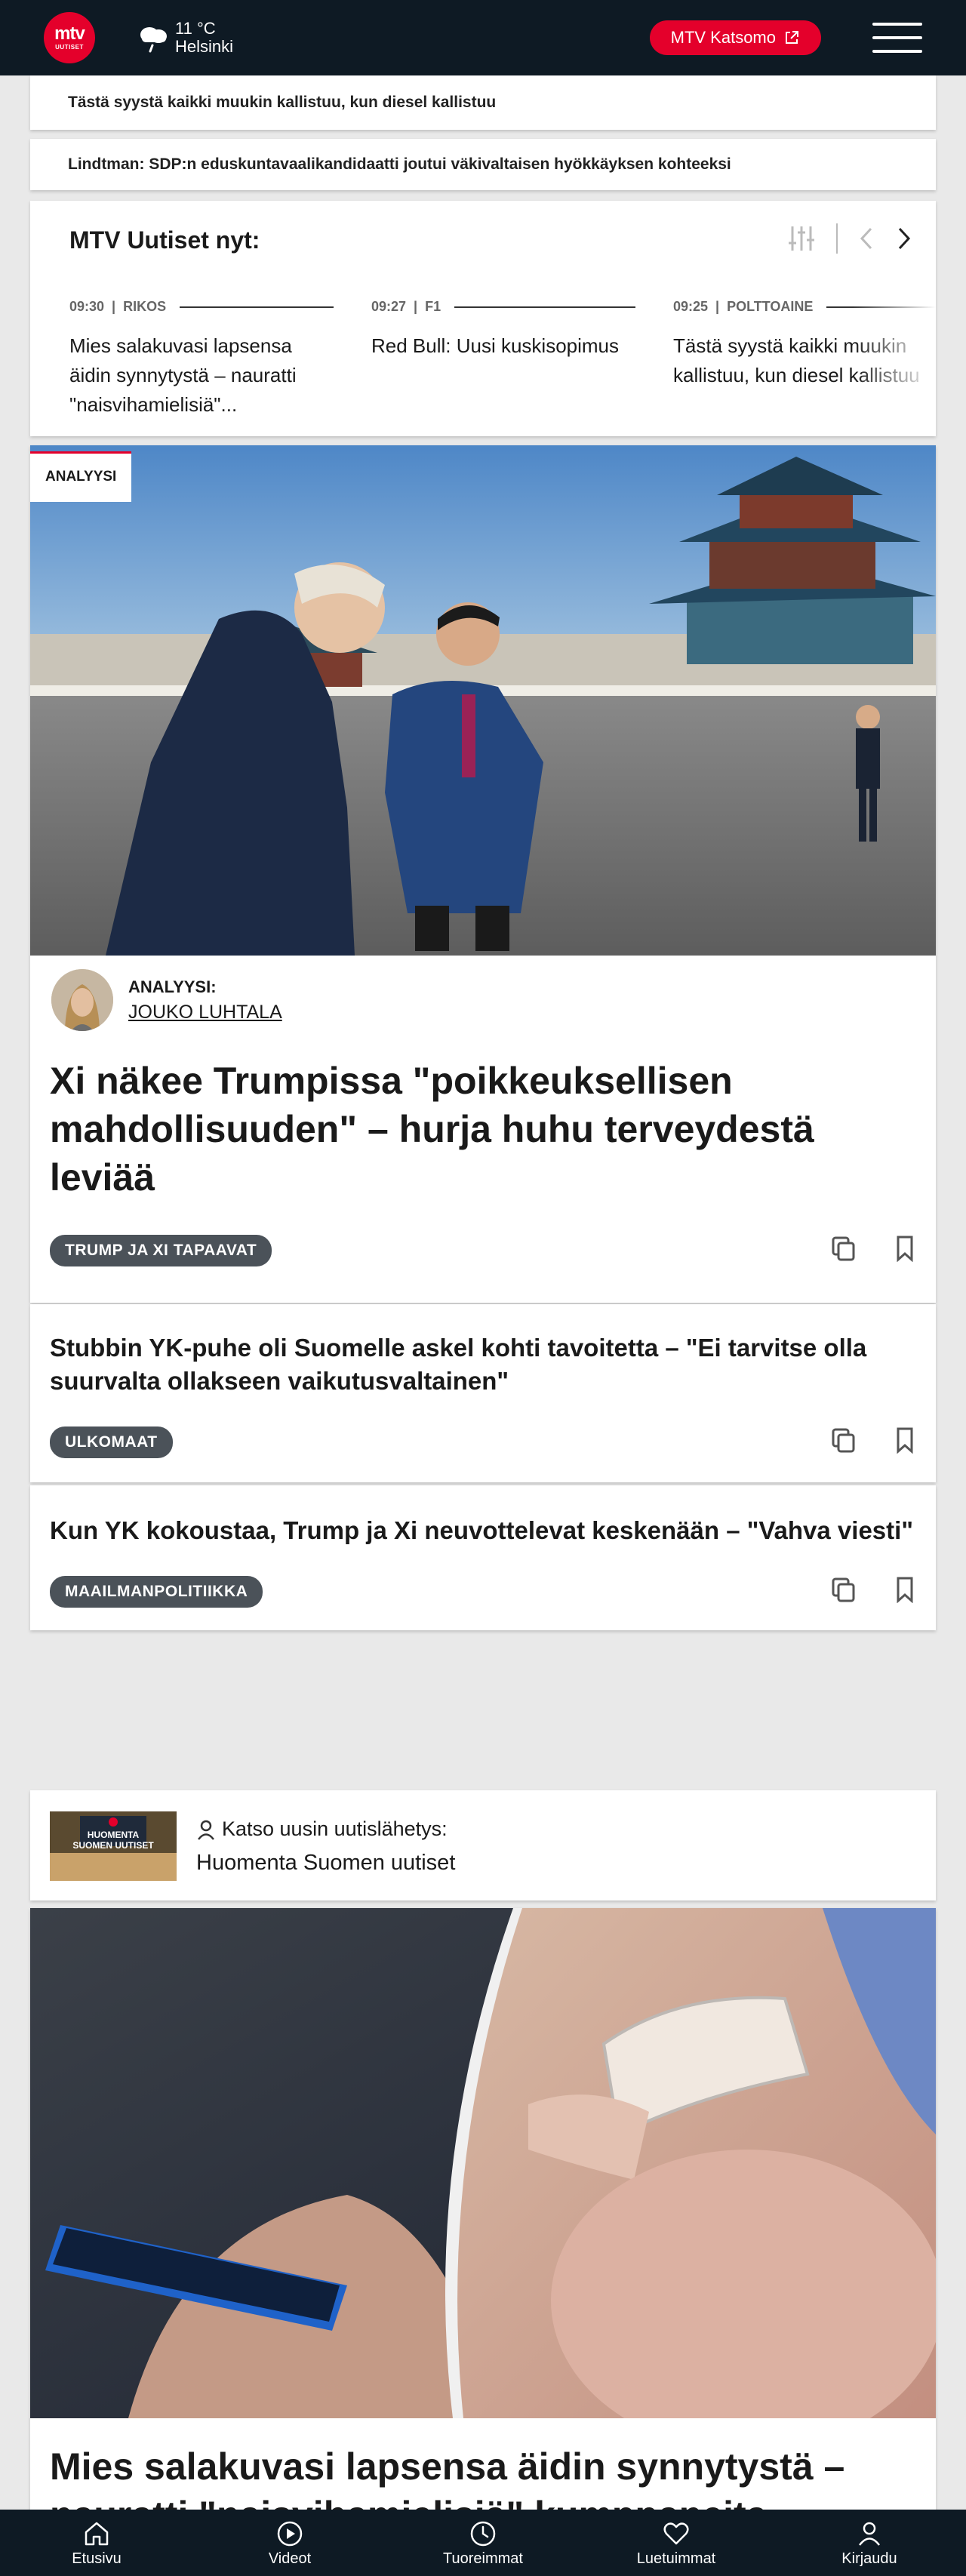  I want to click on broadcast-title: Huomenta Suomen uutiset, so click(325, 1863).